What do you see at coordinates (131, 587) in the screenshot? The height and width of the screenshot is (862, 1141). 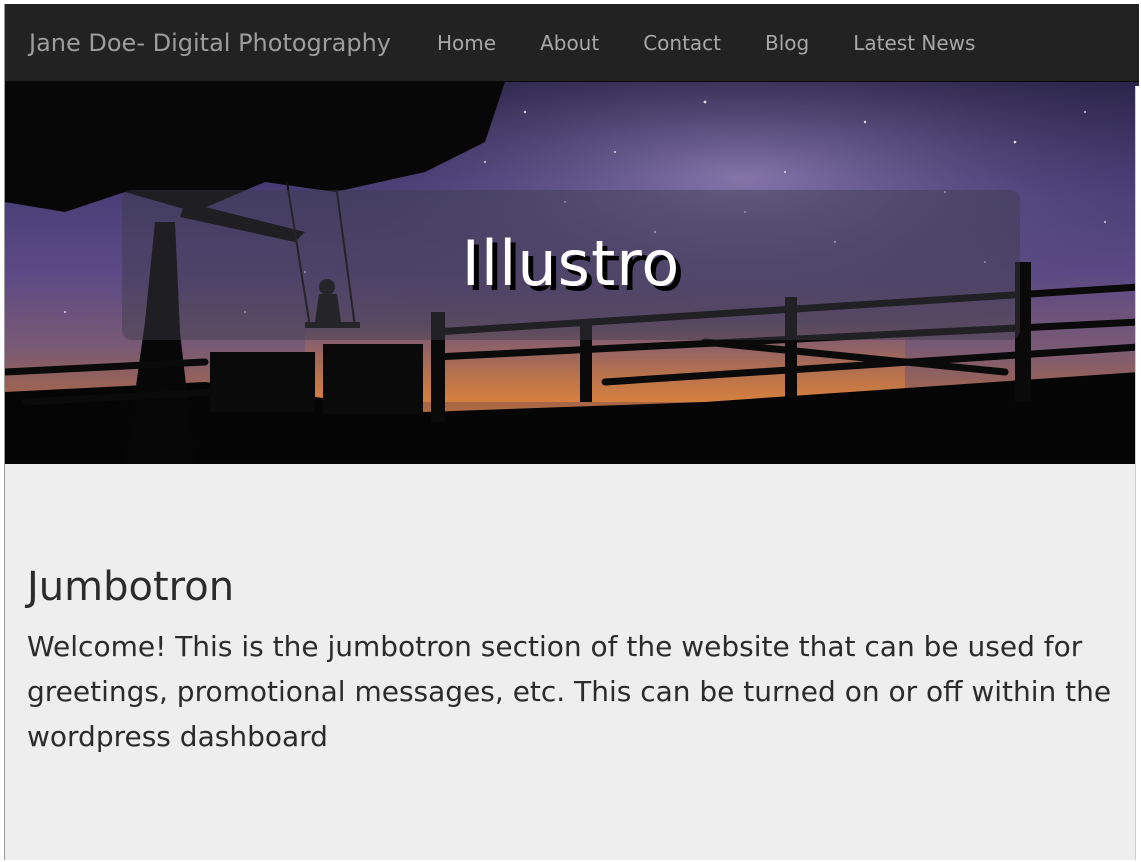 I see `jumbotron-heading: Jumbotron` at bounding box center [131, 587].